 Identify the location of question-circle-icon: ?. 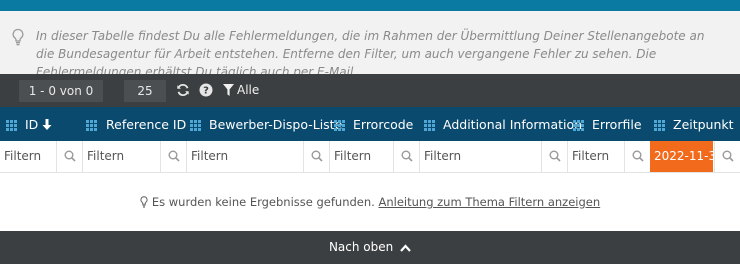
(206, 90).